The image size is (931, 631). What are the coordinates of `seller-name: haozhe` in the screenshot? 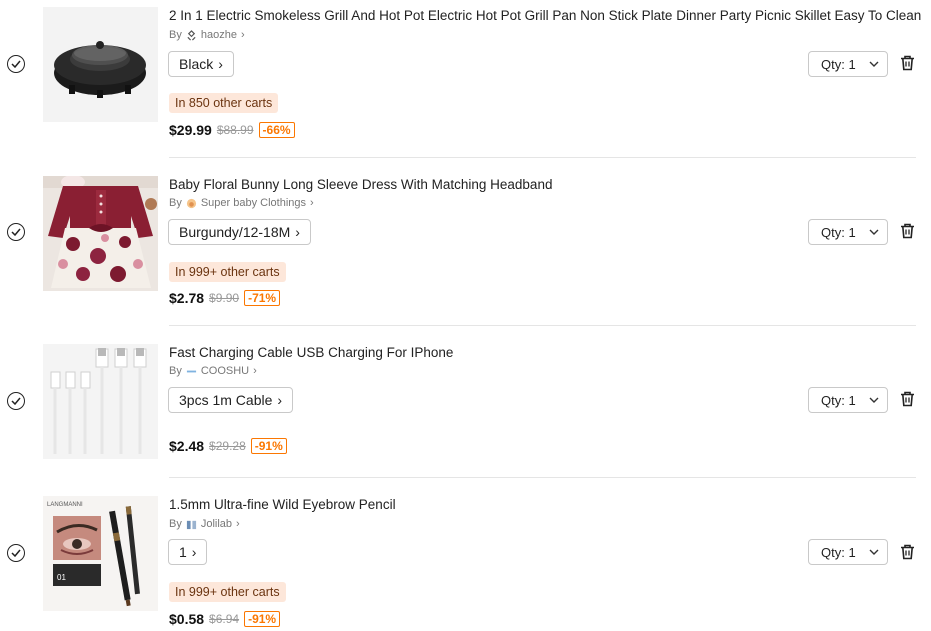 It's located at (218, 35).